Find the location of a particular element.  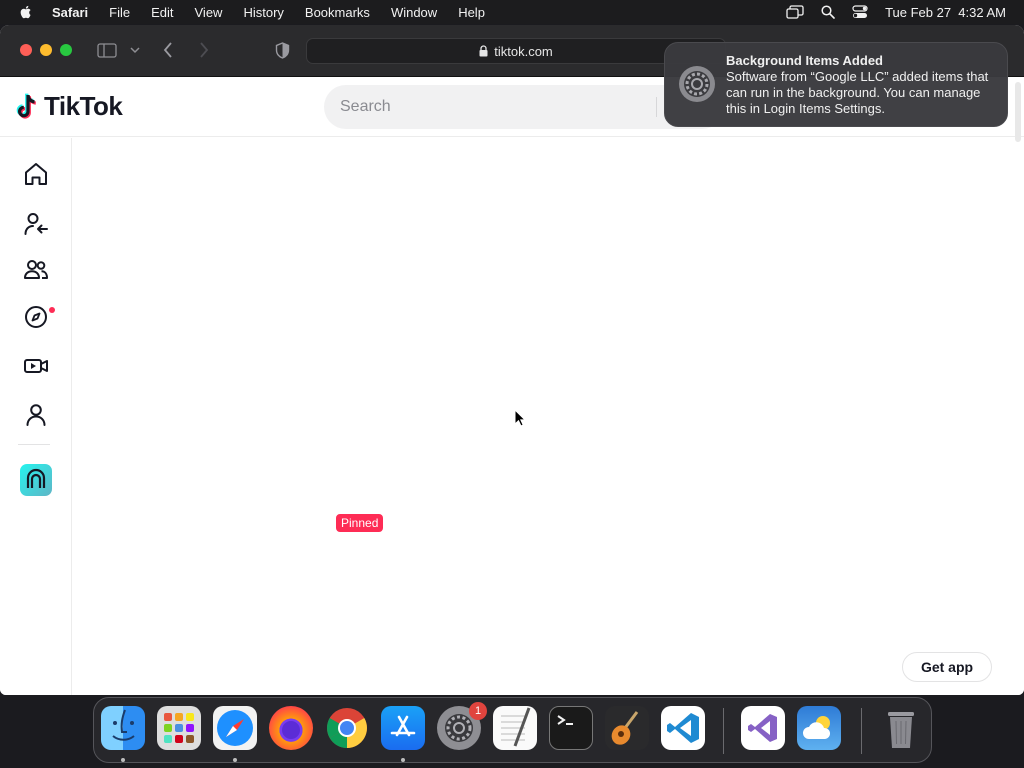

url-text: tiktok.com is located at coordinates (523, 51).